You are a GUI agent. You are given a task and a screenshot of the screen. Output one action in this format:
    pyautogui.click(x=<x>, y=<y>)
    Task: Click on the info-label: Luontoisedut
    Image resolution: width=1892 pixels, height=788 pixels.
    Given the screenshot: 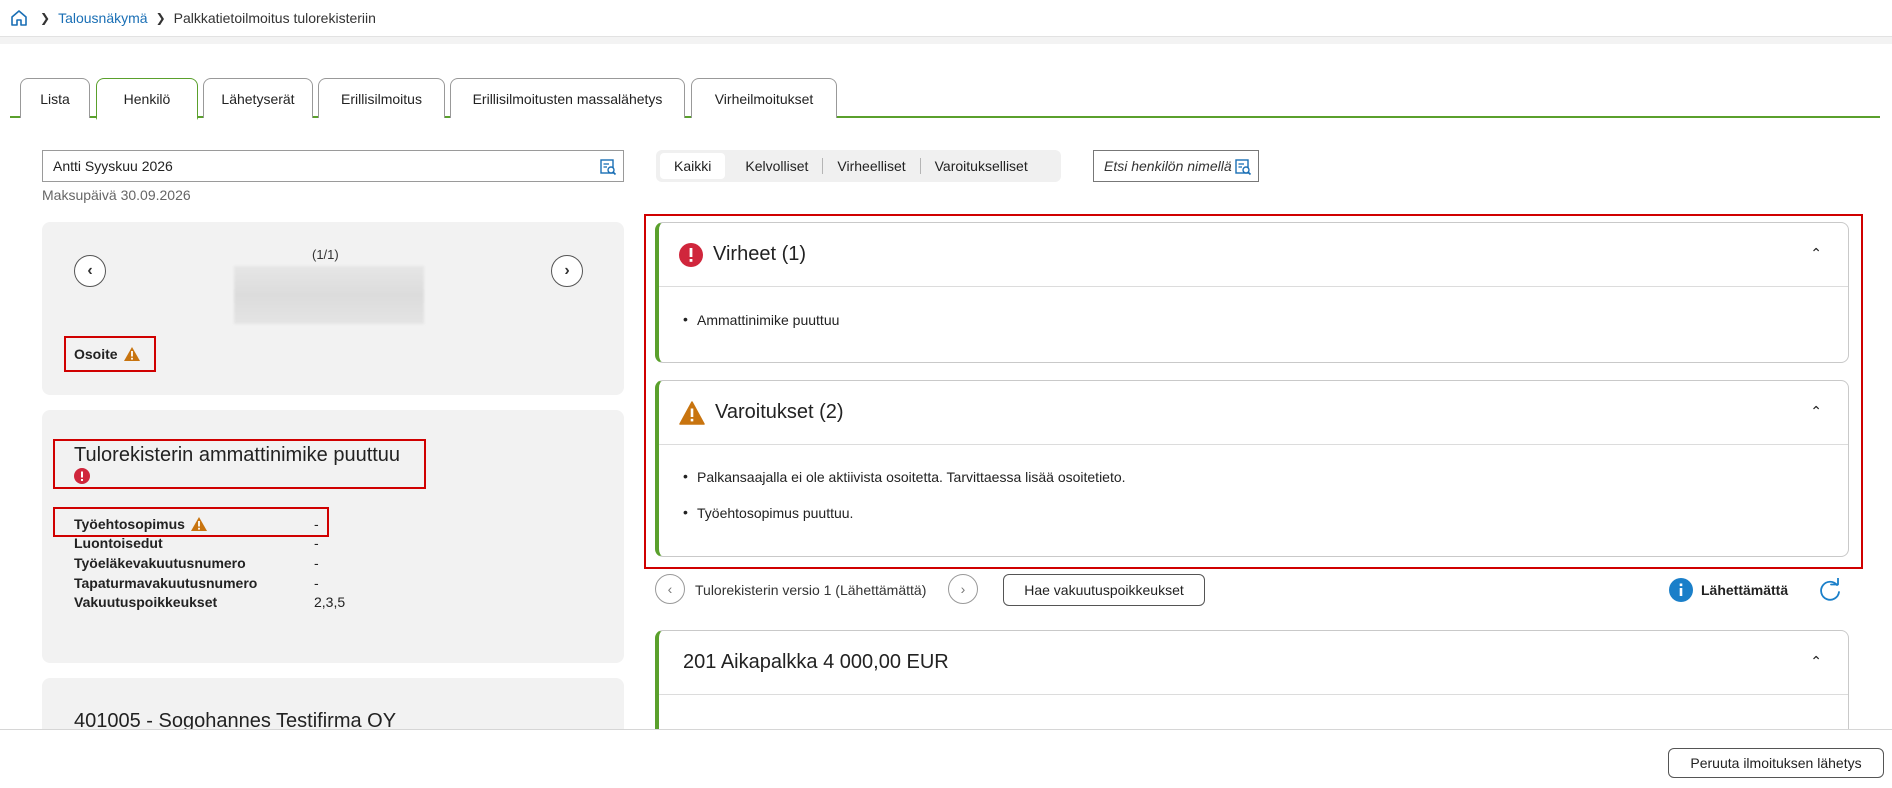 What is the action you would take?
    pyautogui.click(x=118, y=543)
    